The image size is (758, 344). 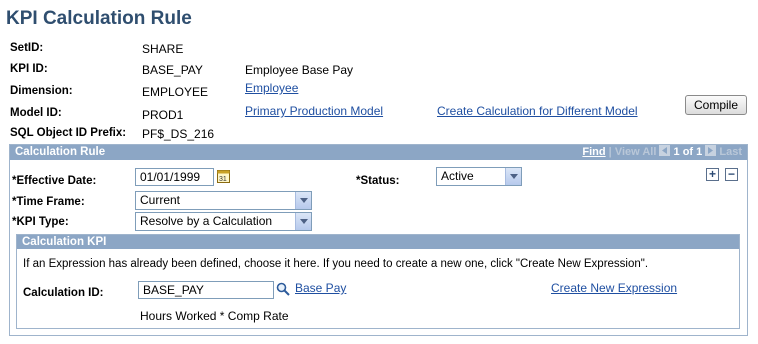 I want to click on calculation-kpi-header: Calculation KPI, so click(x=378, y=242).